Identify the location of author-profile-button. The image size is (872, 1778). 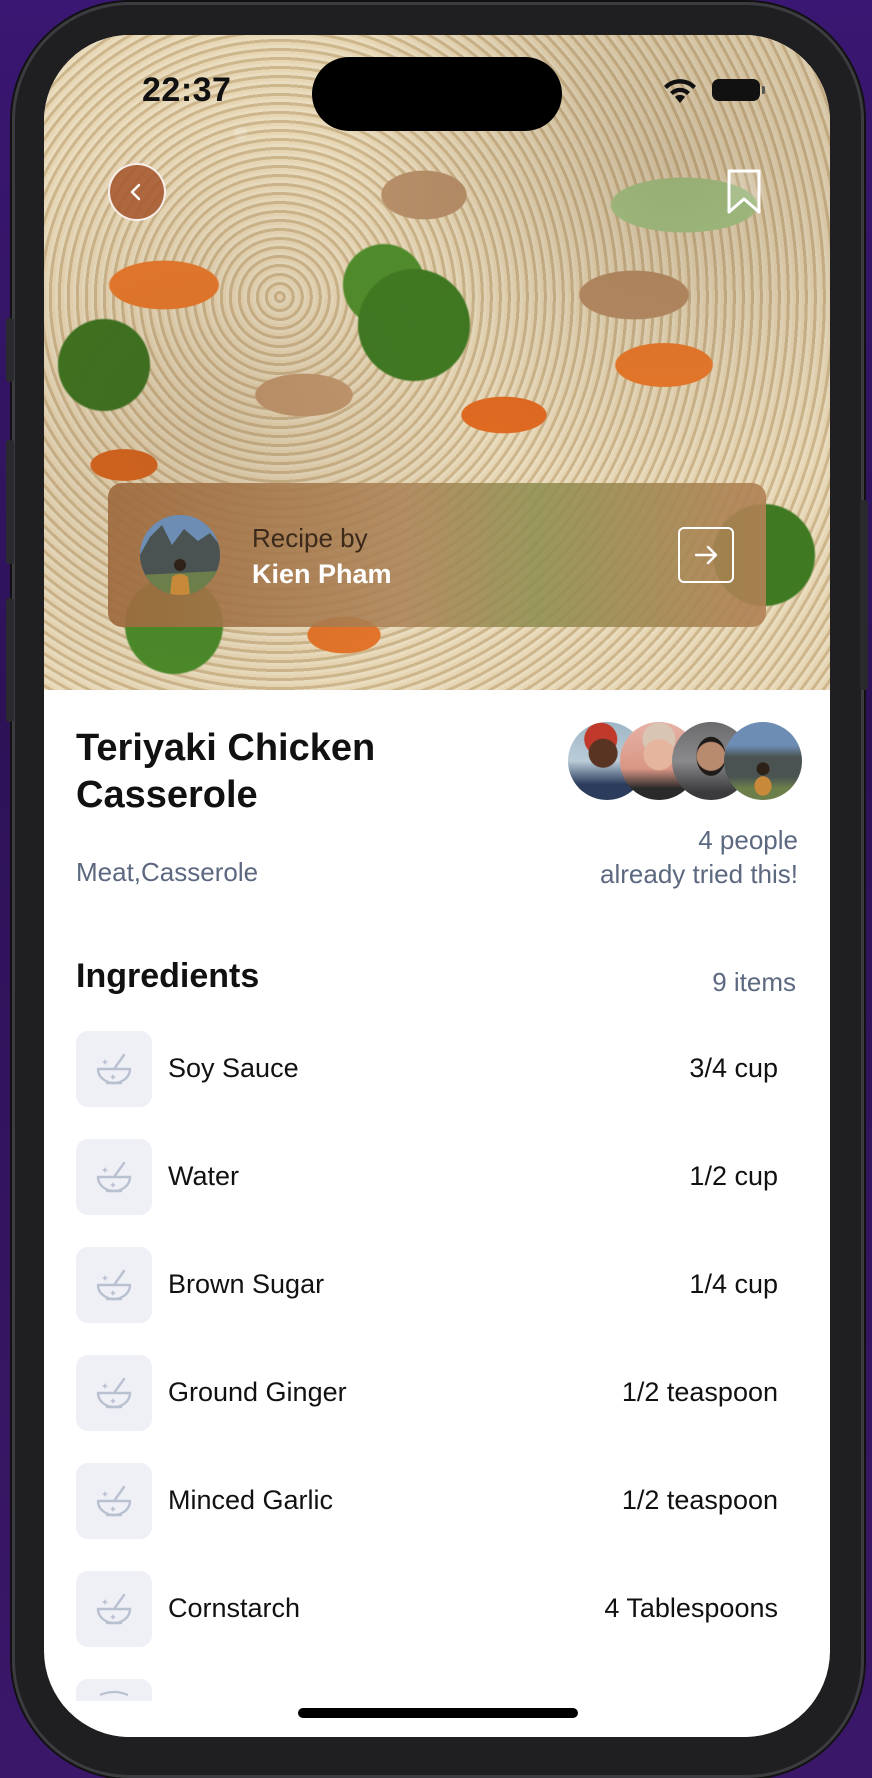
(706, 555).